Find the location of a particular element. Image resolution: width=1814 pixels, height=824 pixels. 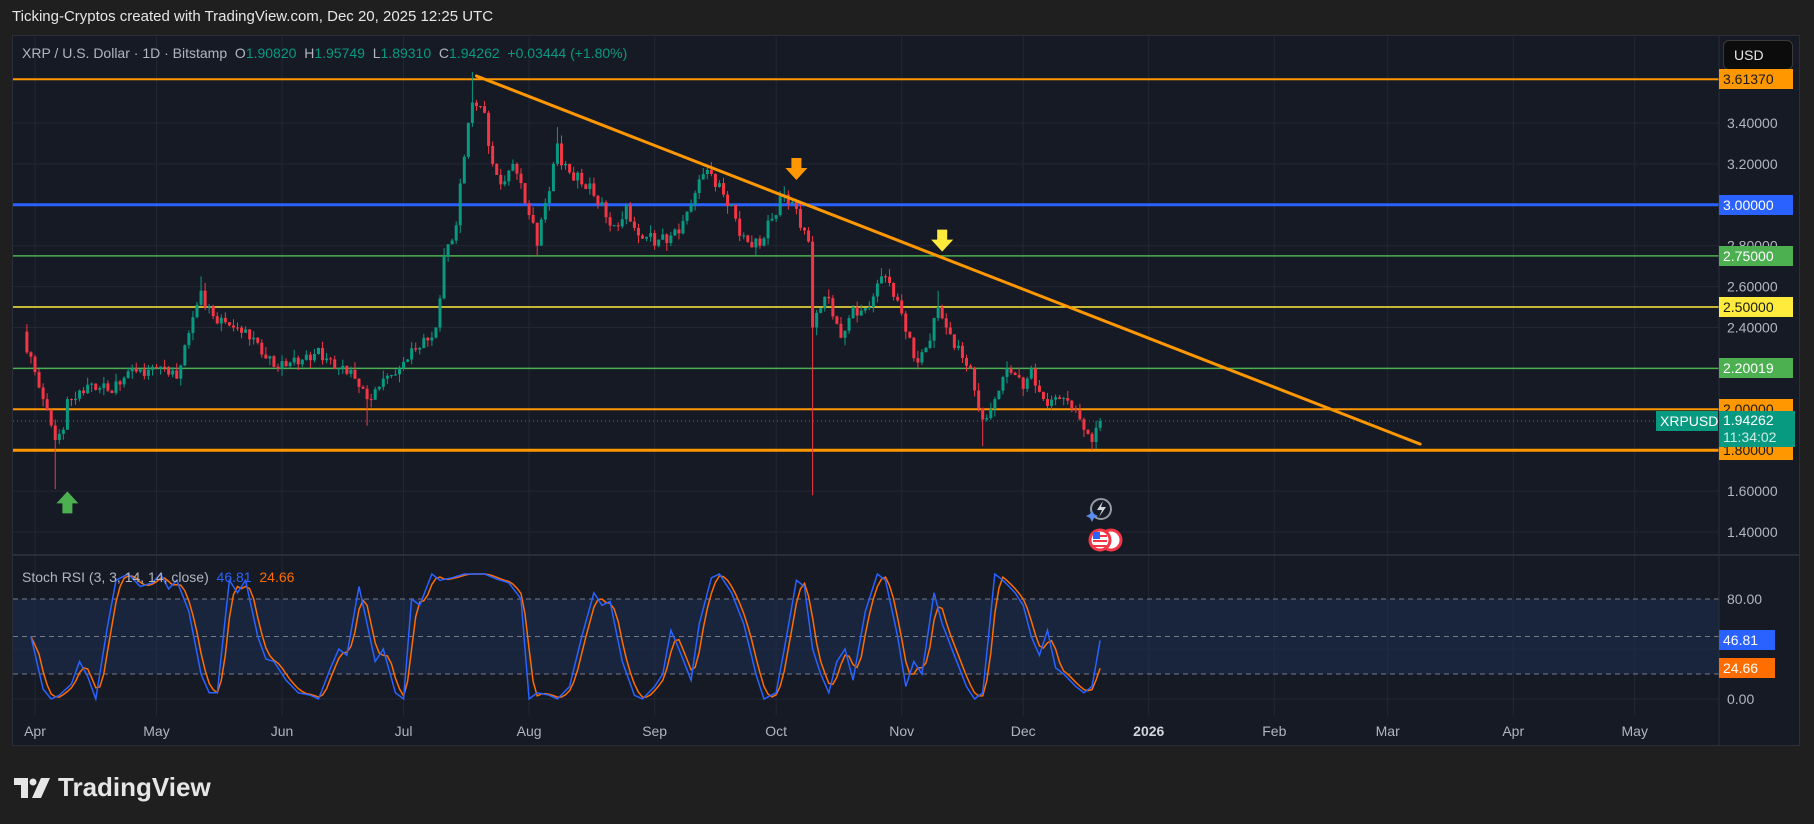

symbol-title: XRP / U.S. Dollar · 1D · Bitstamp is located at coordinates (125, 53).